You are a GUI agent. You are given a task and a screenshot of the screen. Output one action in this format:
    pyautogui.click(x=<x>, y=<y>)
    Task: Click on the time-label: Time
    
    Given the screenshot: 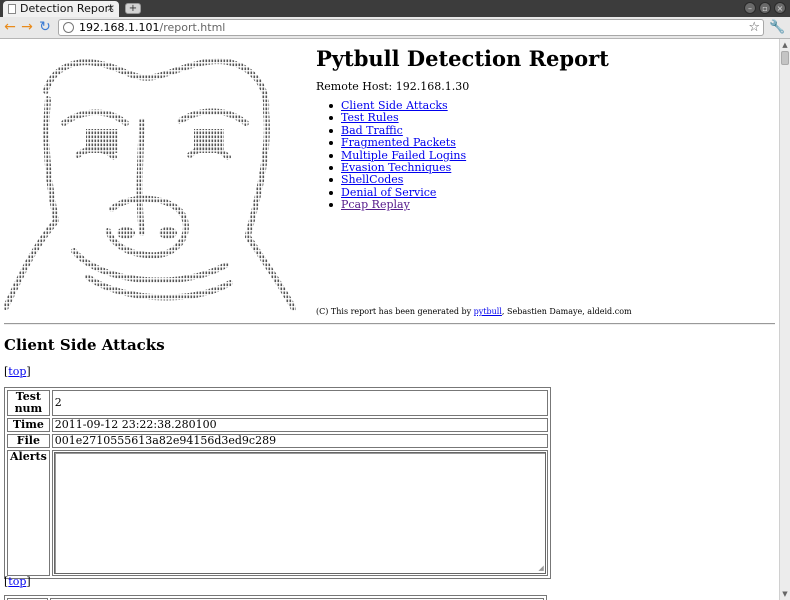 What is the action you would take?
    pyautogui.click(x=28, y=425)
    